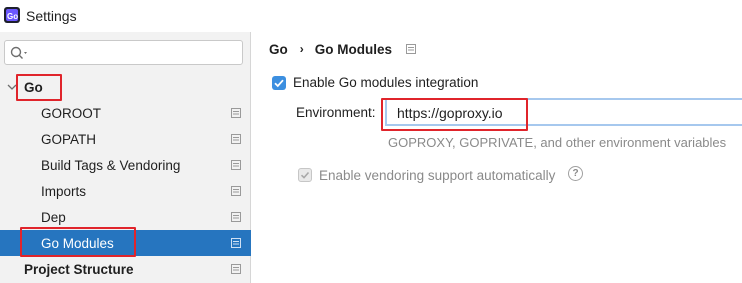  I want to click on goland-icon: Go, so click(12, 15).